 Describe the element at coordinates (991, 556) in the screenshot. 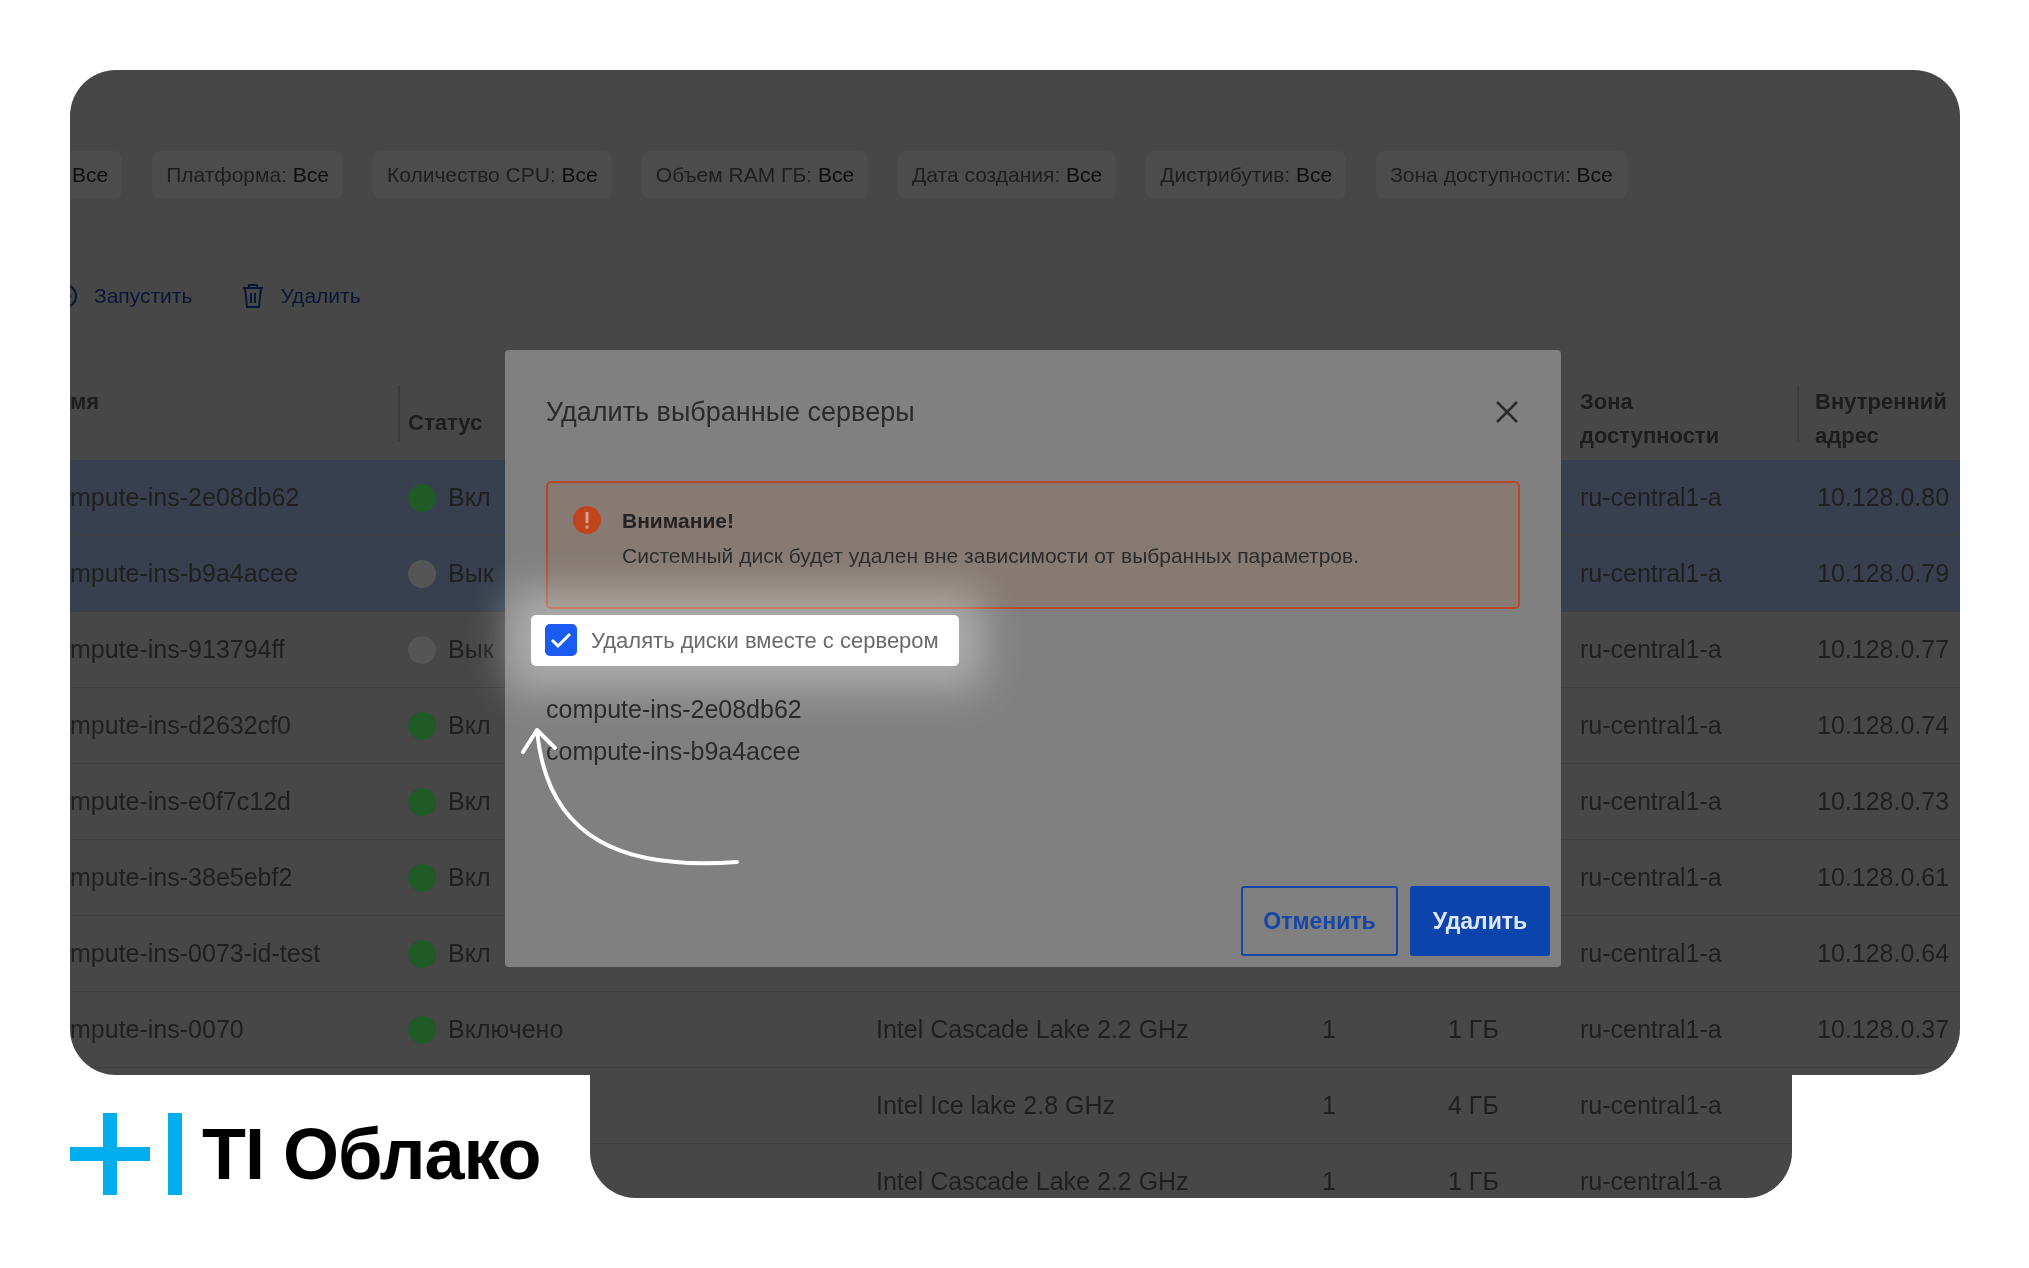

I see `alert-text: Системный диск будет удален вне зависимости от выбранных параметров.` at that location.